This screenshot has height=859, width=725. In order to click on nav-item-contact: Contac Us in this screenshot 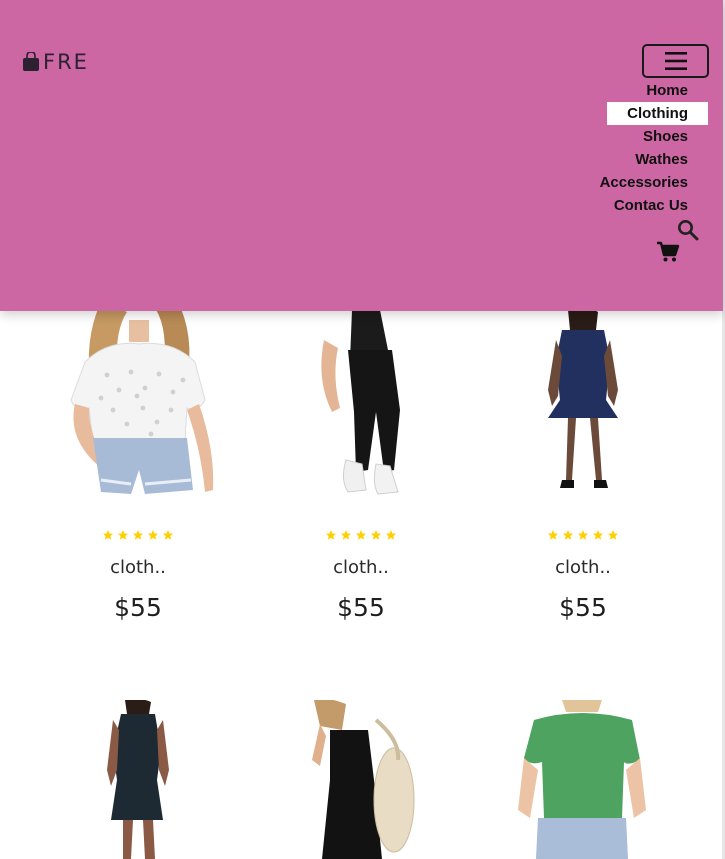, I will do `click(654, 205)`.